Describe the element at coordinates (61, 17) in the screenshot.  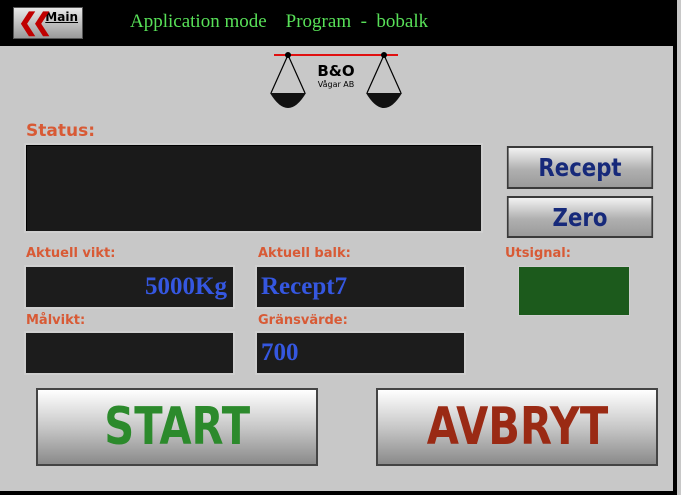
I see `main-button-label: Main` at that location.